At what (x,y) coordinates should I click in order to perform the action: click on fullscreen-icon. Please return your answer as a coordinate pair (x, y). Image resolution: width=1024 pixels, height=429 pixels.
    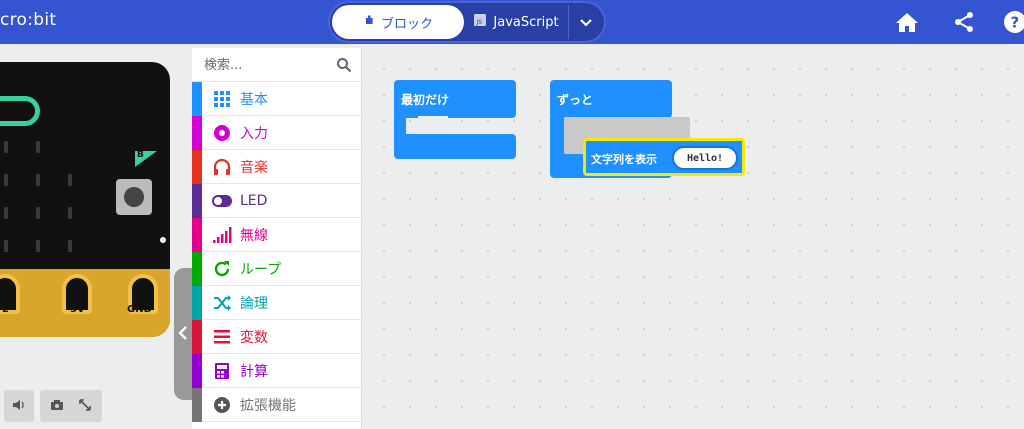
    Looking at the image, I should click on (85, 406).